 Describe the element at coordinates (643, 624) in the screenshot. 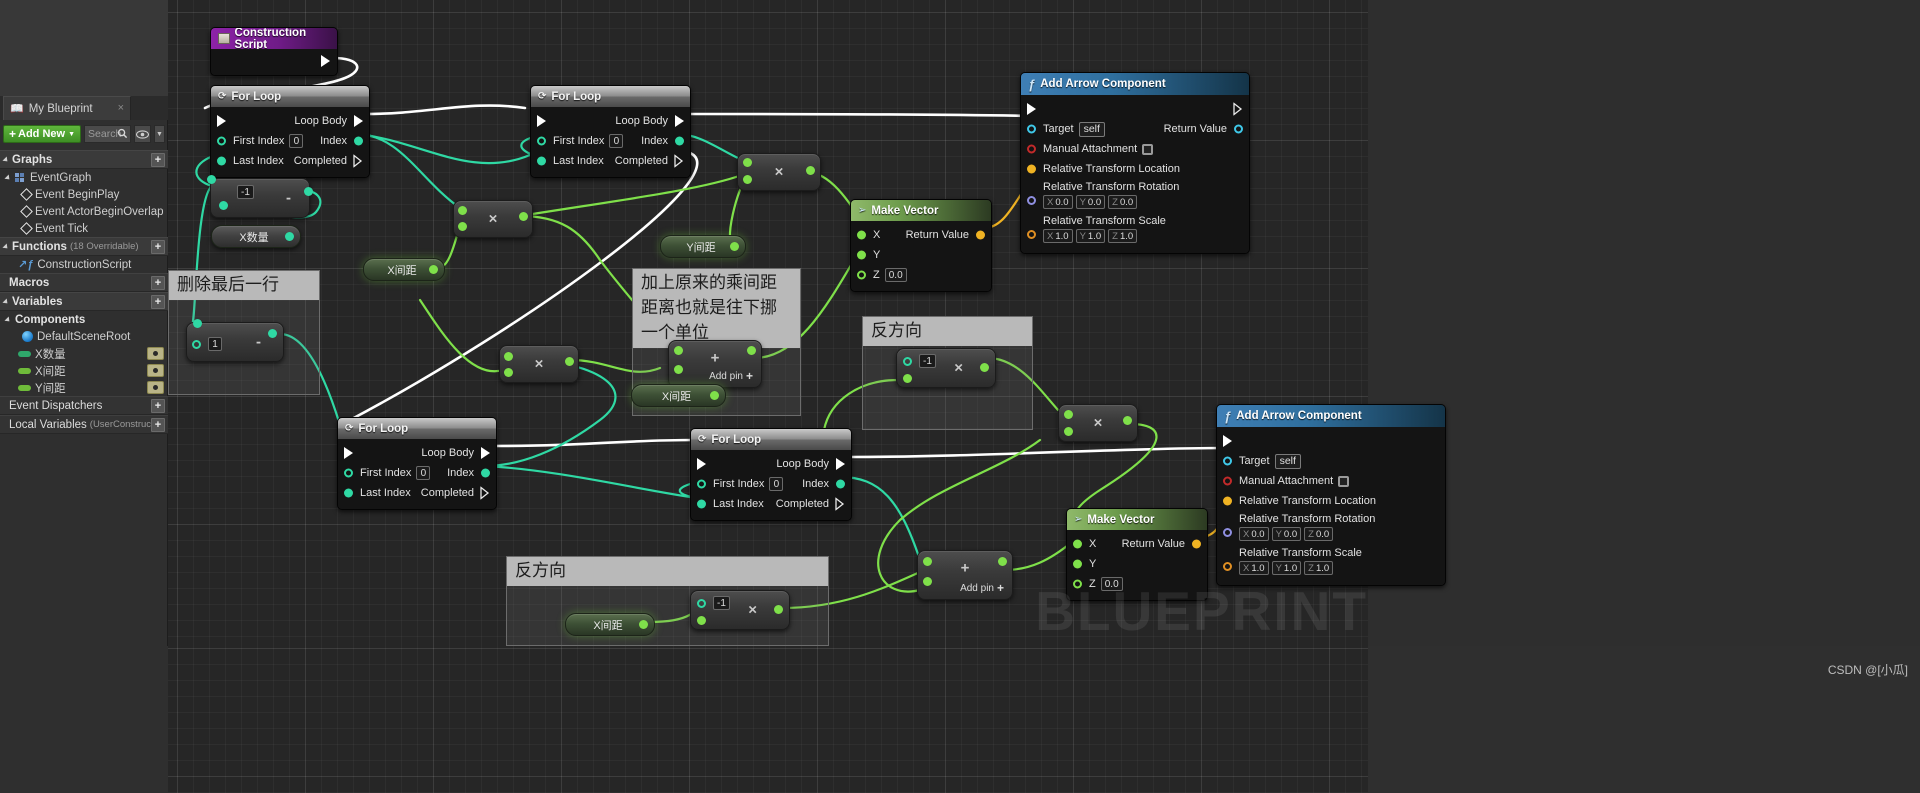

I see `variable-output-pin` at that location.